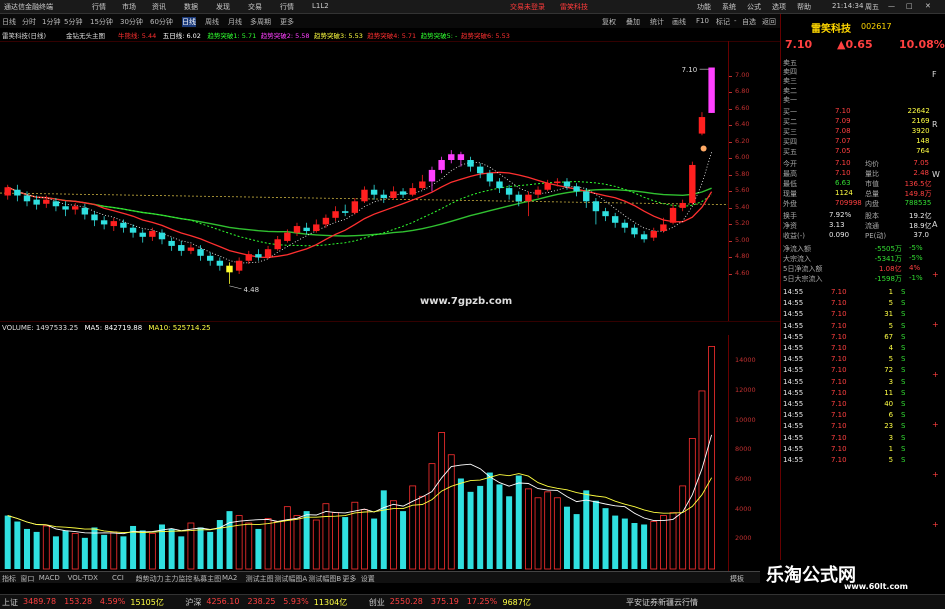 This screenshot has height=609, width=945. What do you see at coordinates (754, 453) in the screenshot?
I see `volume-axis: 14000 12000 10000 8000 6000 4000 2000` at bounding box center [754, 453].